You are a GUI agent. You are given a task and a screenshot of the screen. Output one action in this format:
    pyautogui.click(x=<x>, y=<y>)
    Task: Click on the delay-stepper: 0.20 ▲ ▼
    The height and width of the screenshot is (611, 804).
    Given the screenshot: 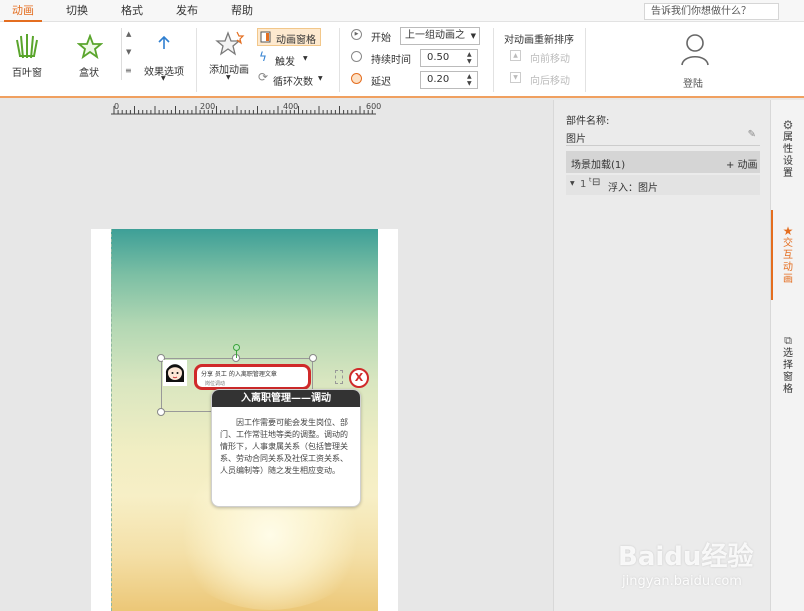 What is the action you would take?
    pyautogui.click(x=449, y=80)
    